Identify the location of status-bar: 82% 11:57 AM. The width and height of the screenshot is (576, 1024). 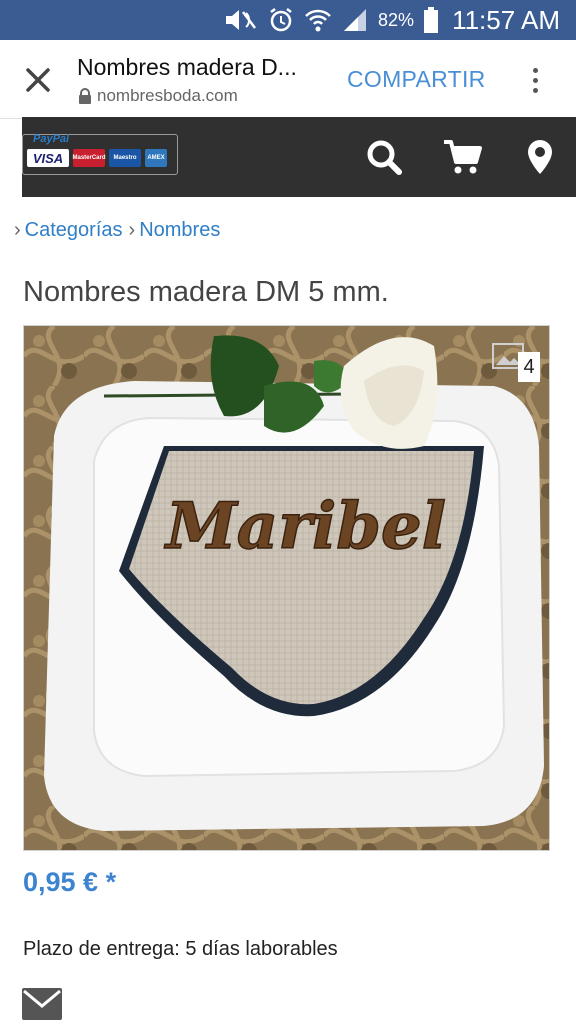
(288, 20).